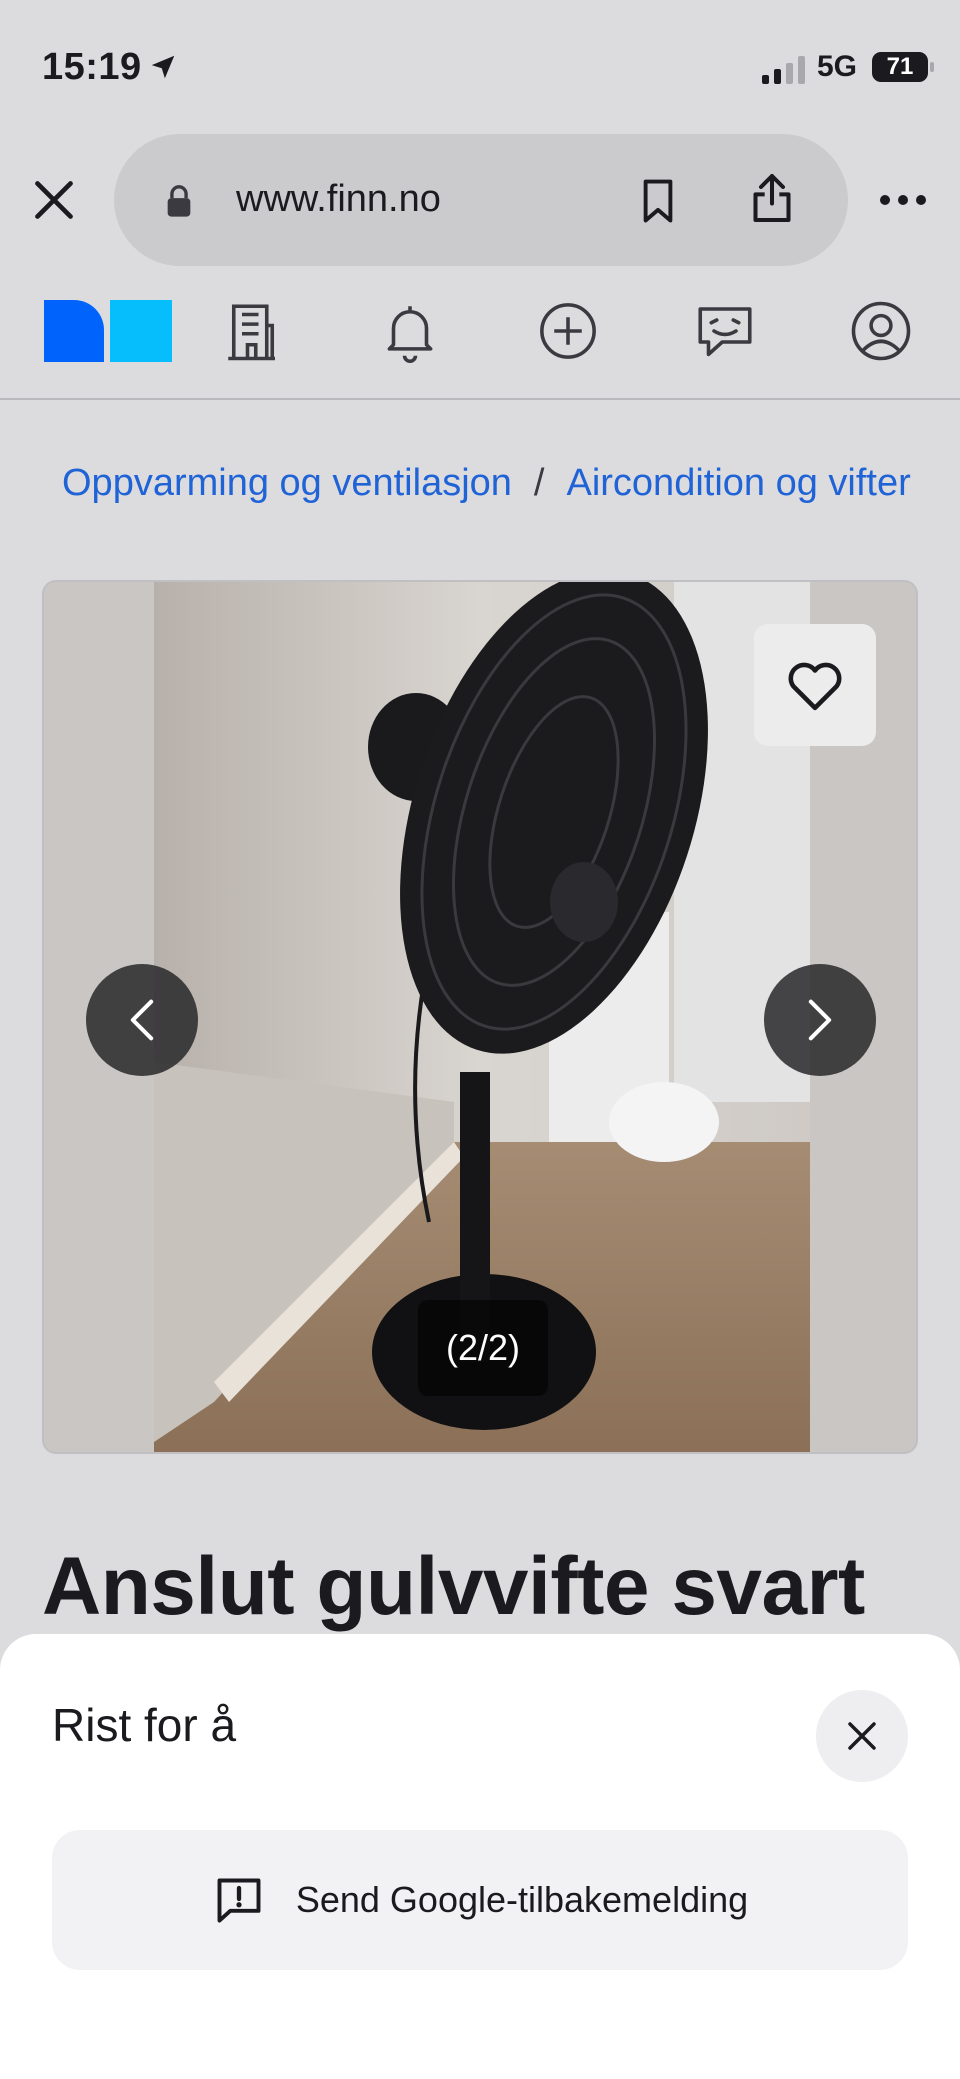 The image size is (960, 2079). What do you see at coordinates (253, 331) in the screenshot?
I see `building-icon` at bounding box center [253, 331].